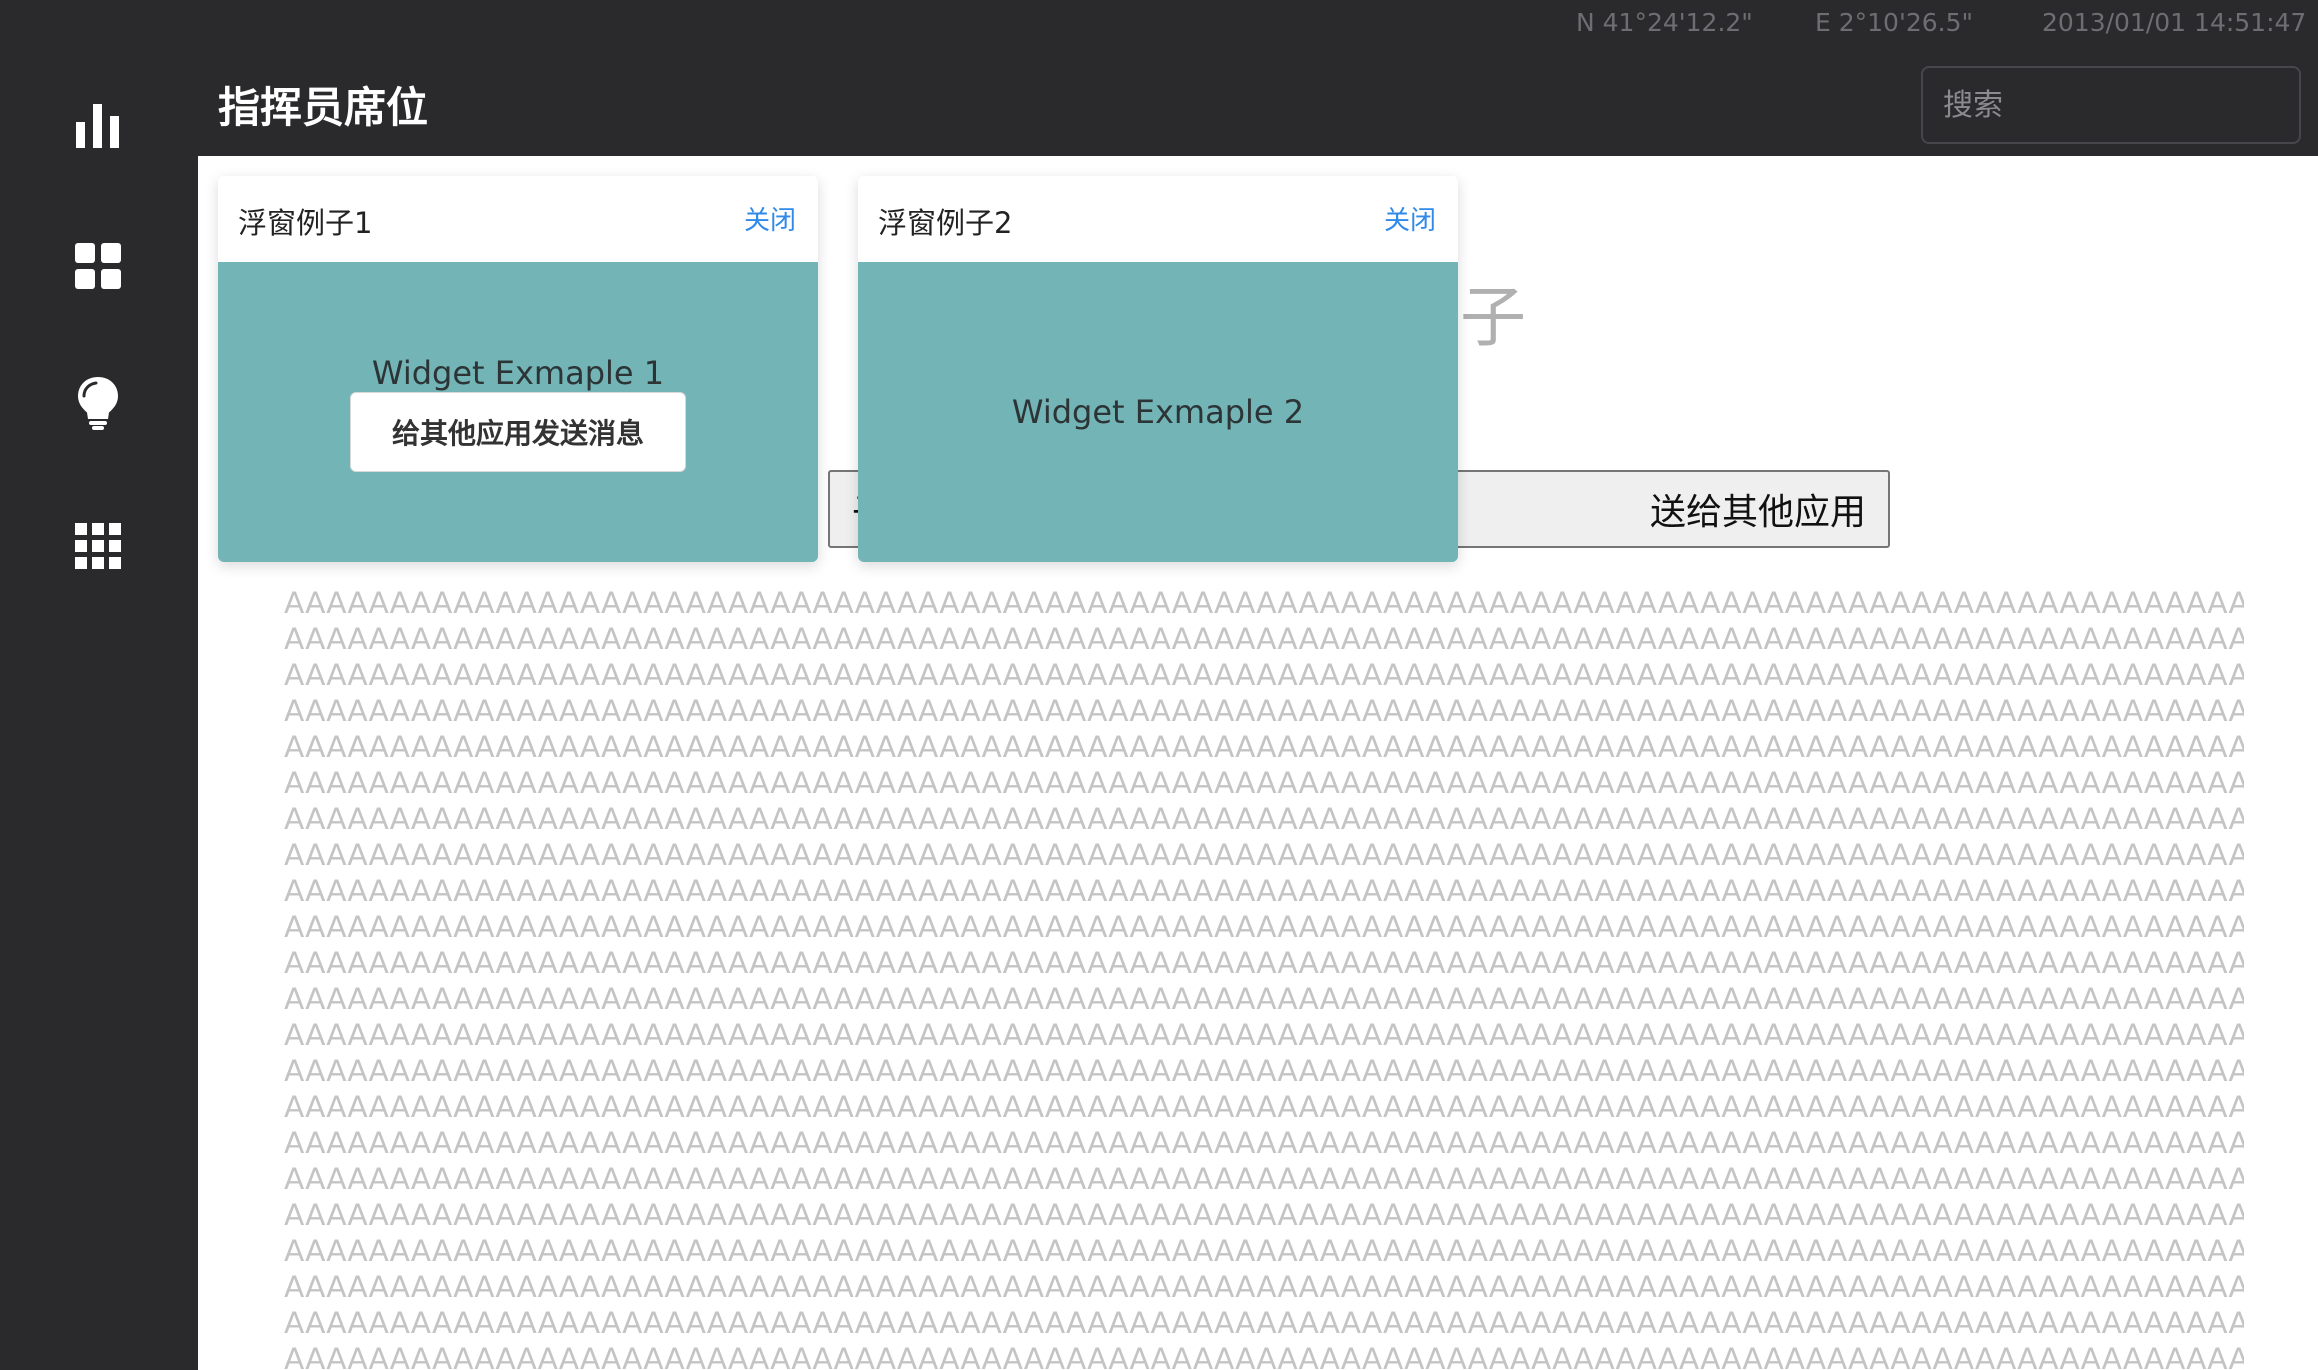 This screenshot has width=2318, height=1370. I want to click on dashboard-grid-icon, so click(98, 266).